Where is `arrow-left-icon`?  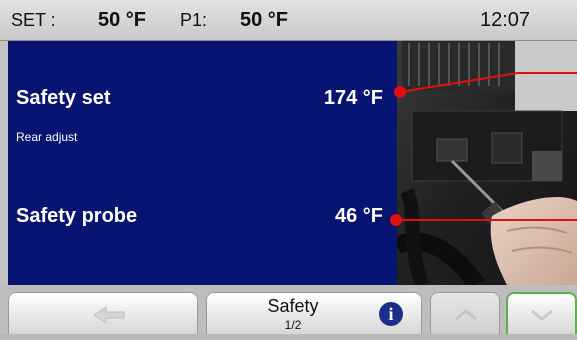
arrow-left-icon is located at coordinates (109, 315).